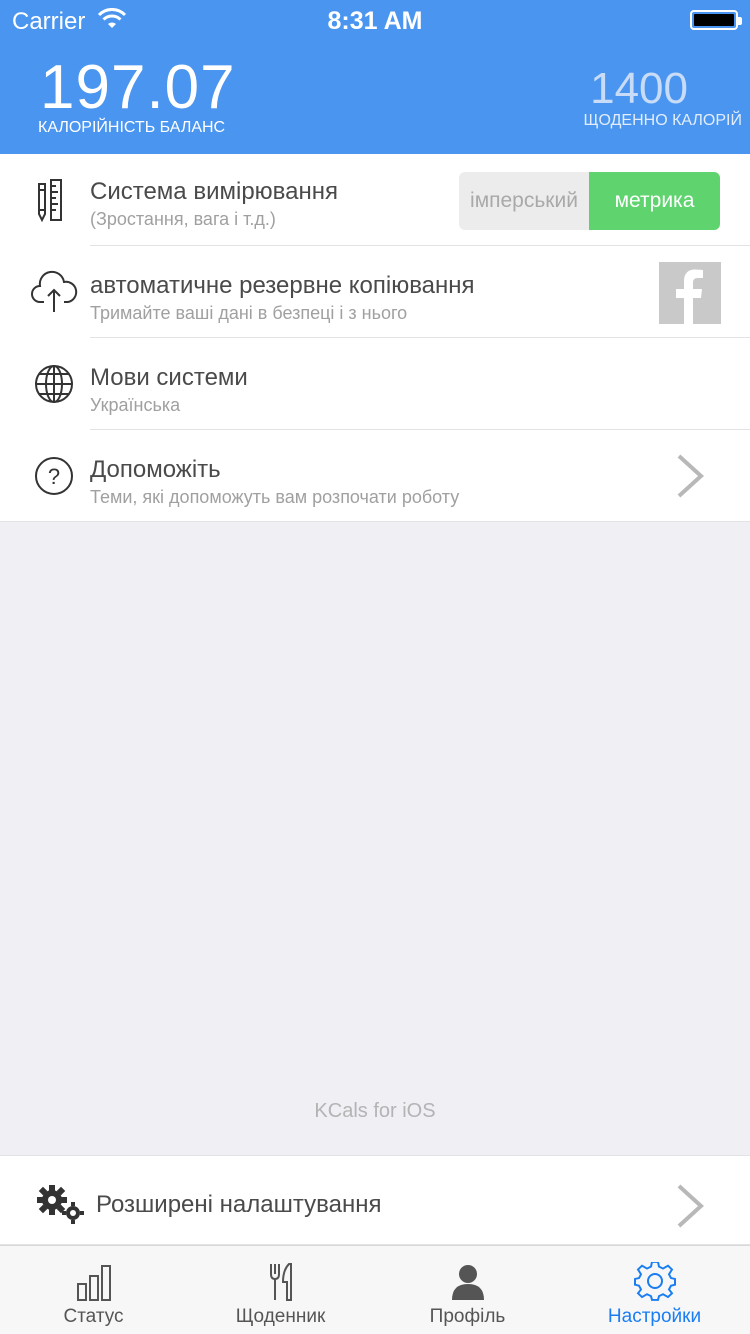  I want to click on auto-backup-title: автоматичне резервне копіювання, so click(282, 285).